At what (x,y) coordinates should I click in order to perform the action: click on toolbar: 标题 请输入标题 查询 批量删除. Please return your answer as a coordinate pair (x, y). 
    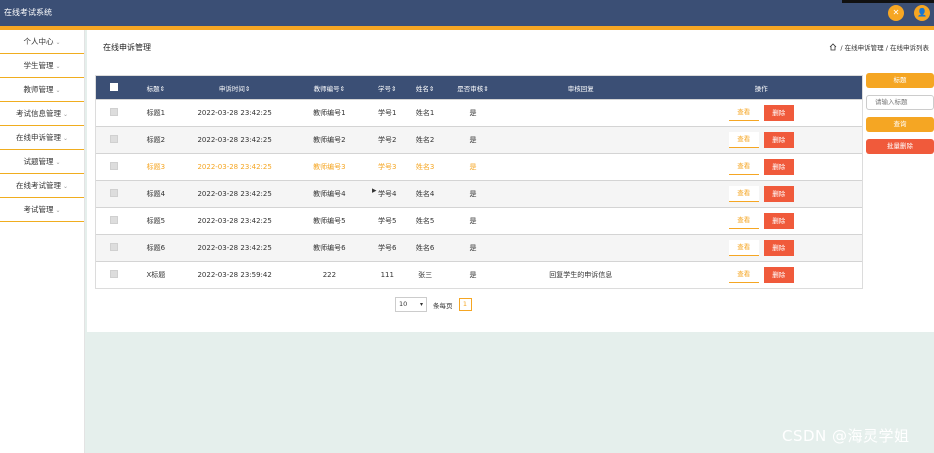
    Looking at the image, I should click on (900, 117).